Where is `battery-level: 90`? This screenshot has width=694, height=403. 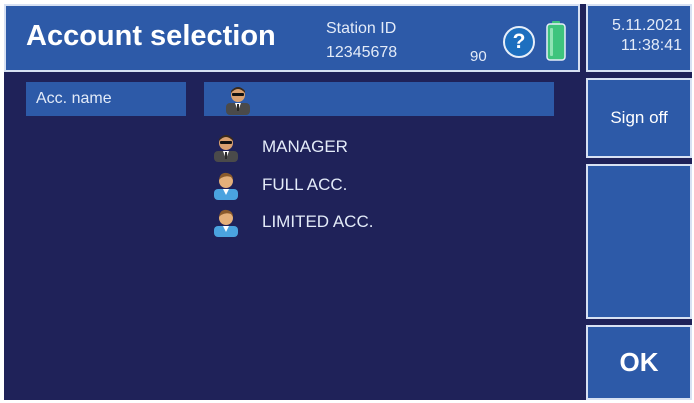 battery-level: 90 is located at coordinates (478, 56).